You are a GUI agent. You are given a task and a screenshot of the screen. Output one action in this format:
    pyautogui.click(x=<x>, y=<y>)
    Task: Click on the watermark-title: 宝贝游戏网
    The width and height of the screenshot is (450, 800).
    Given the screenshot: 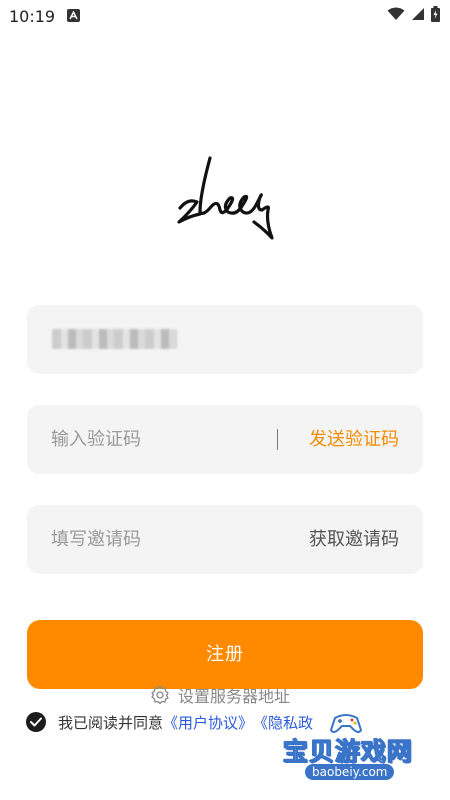 What is the action you would take?
    pyautogui.click(x=348, y=752)
    